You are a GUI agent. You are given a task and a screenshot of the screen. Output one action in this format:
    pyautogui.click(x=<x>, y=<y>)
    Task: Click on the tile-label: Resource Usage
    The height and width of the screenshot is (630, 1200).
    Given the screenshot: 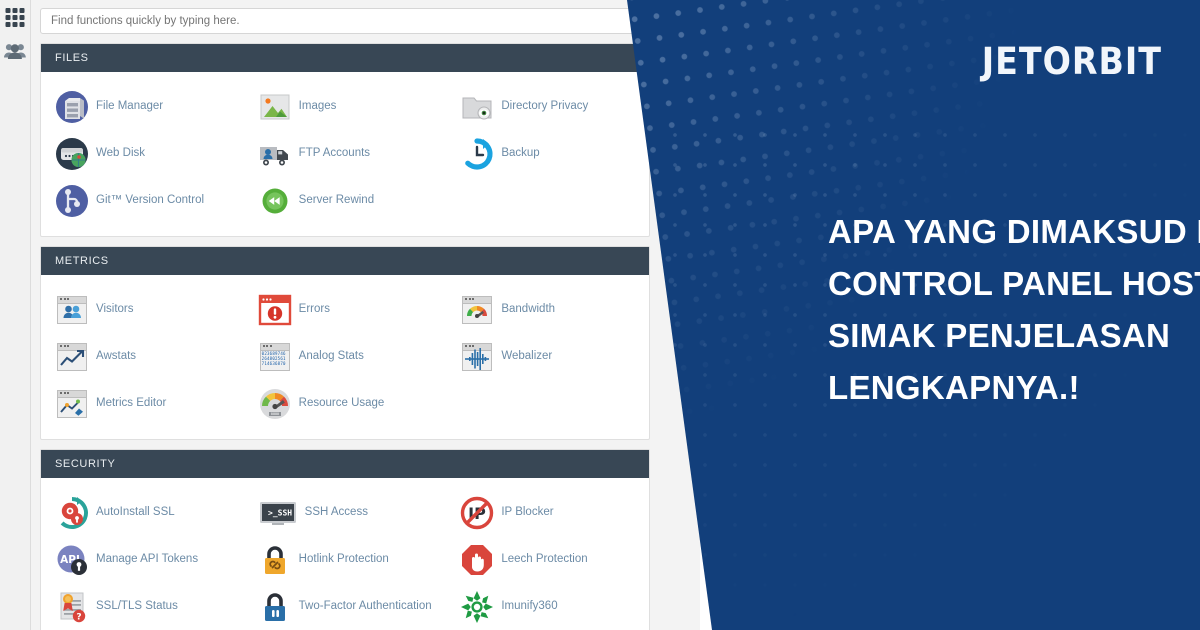 What is the action you would take?
    pyautogui.click(x=341, y=403)
    